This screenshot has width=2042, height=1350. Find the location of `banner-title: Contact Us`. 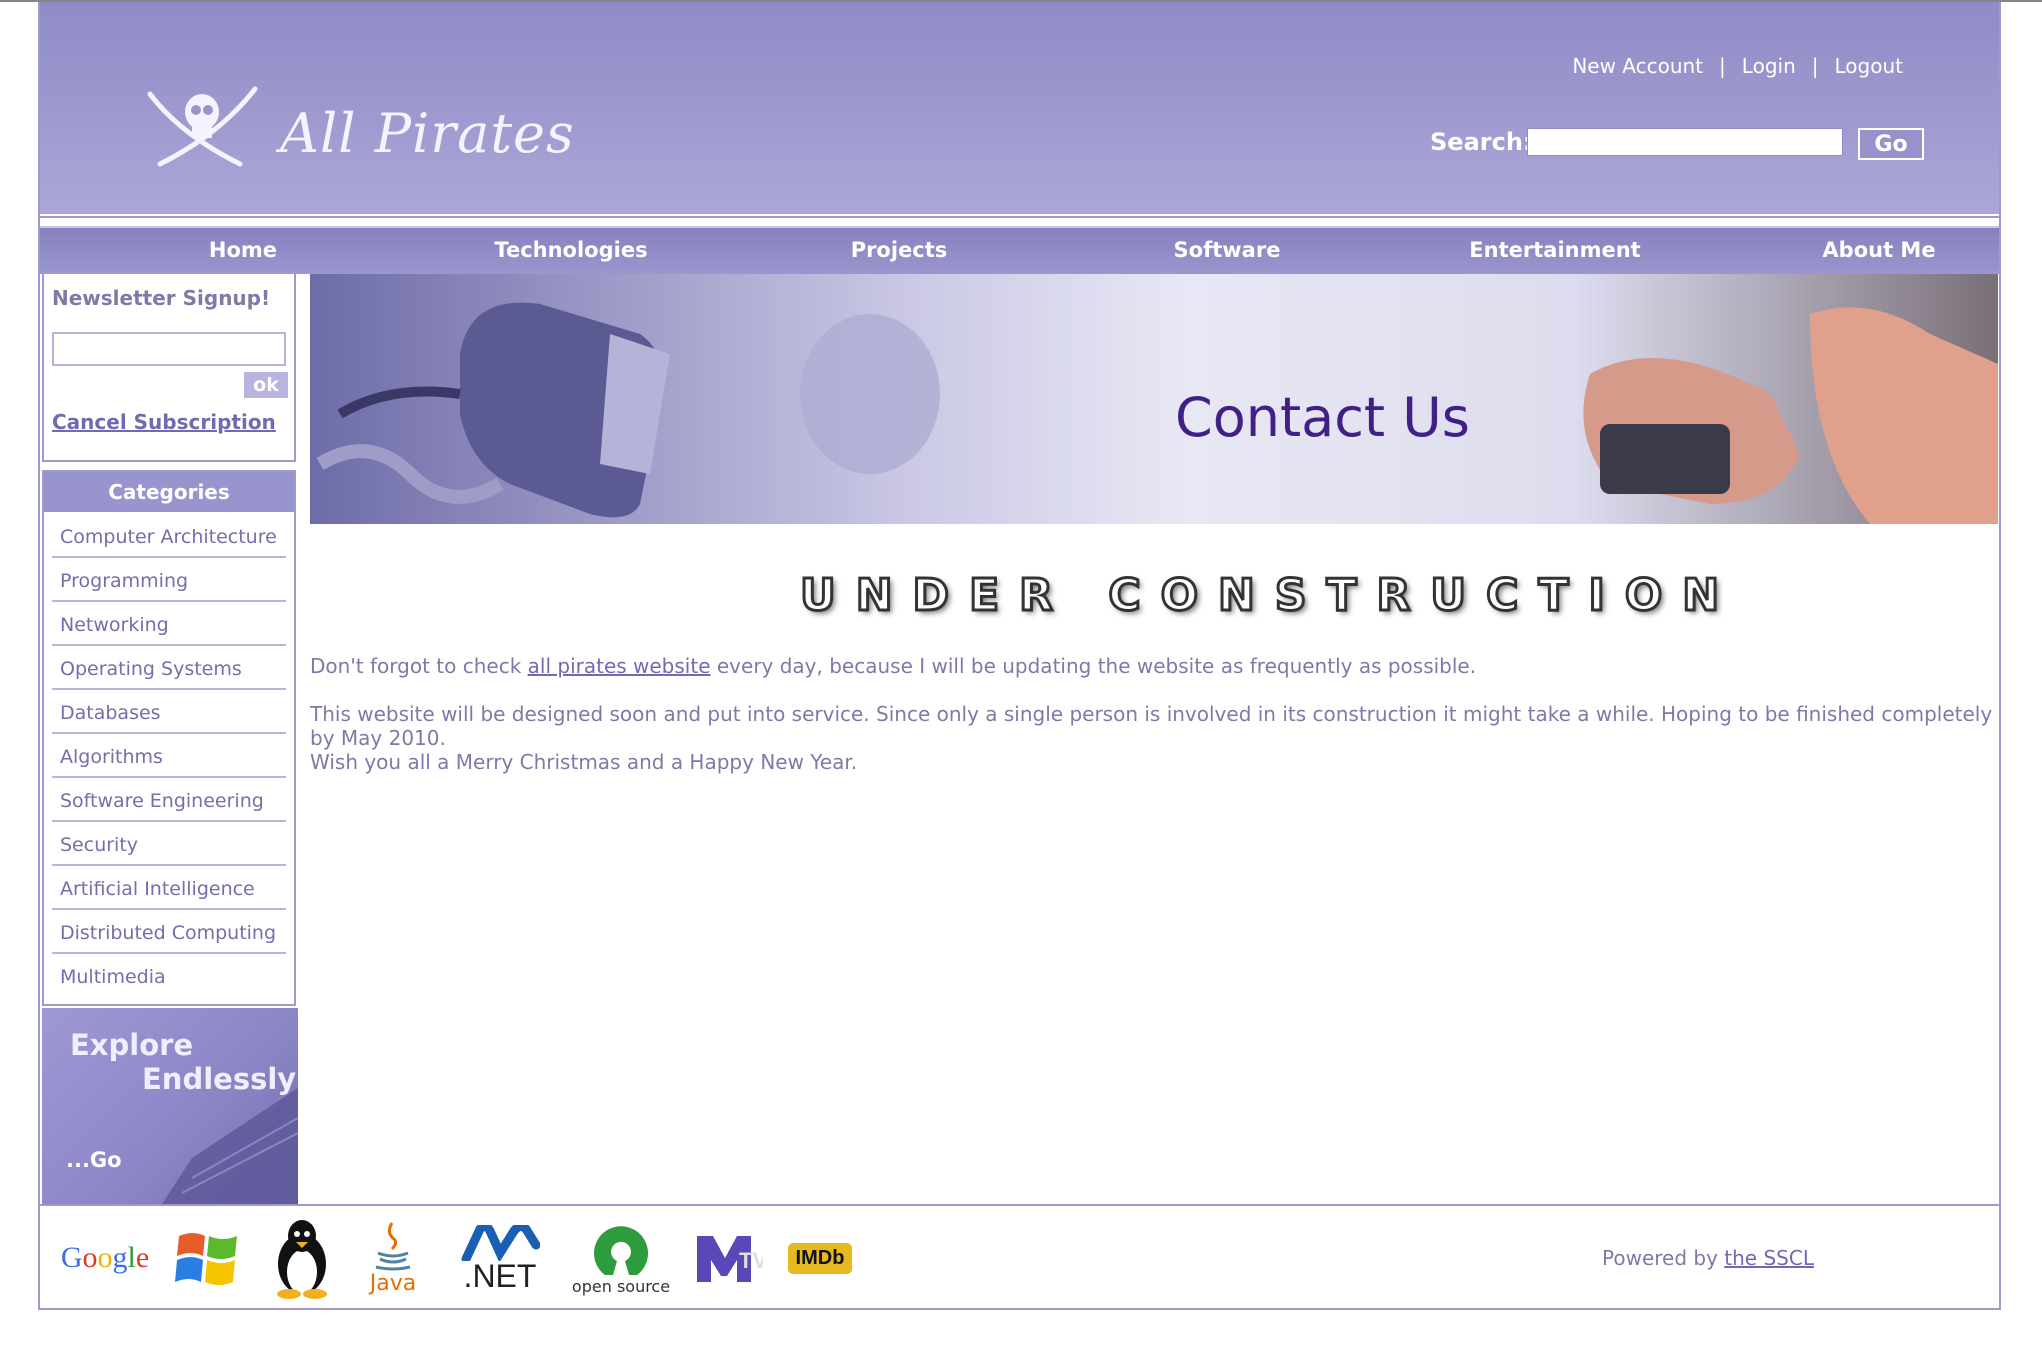

banner-title: Contact Us is located at coordinates (1322, 417).